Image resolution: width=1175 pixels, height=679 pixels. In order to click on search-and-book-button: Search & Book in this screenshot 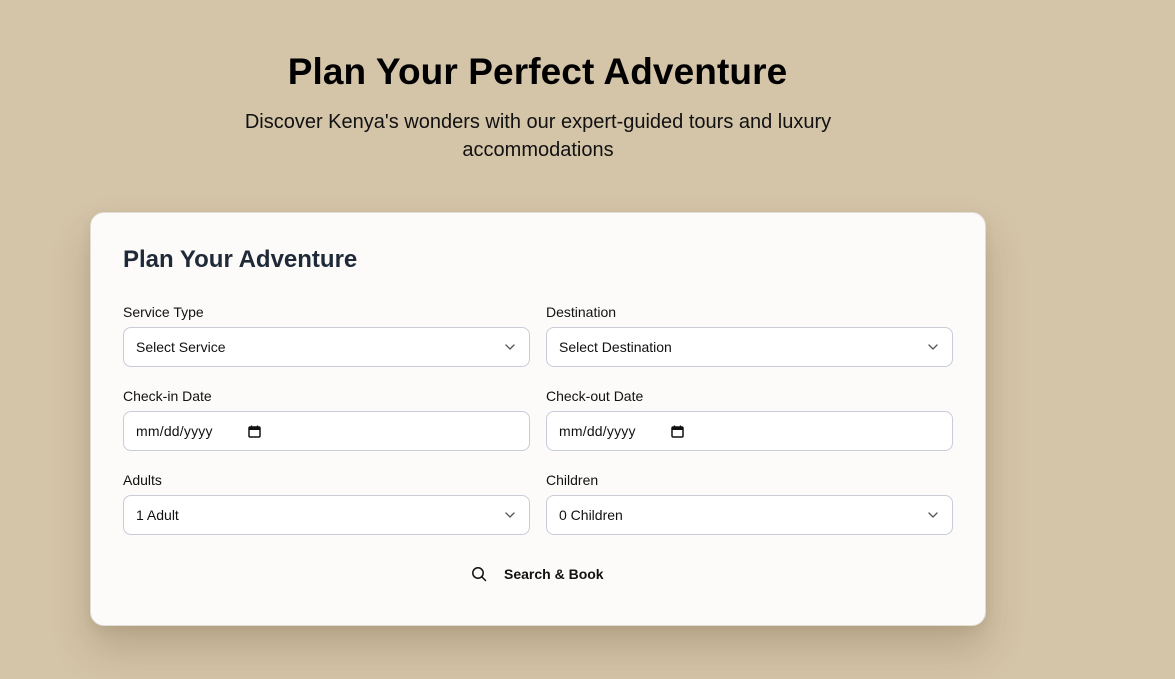, I will do `click(537, 574)`.